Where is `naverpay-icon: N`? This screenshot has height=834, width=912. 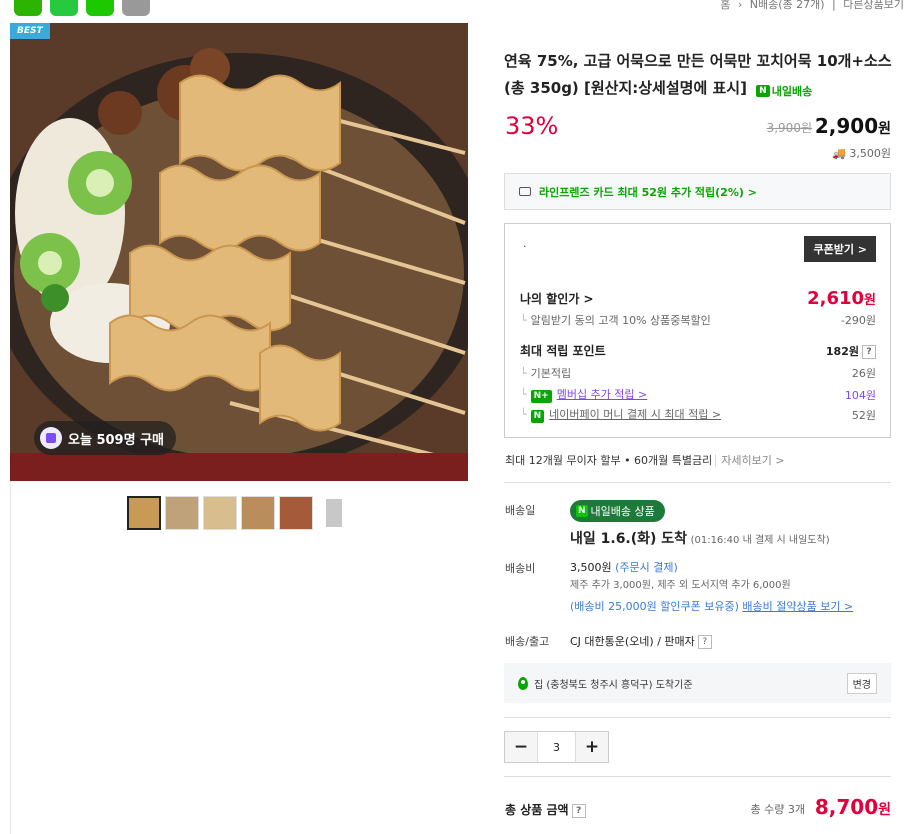
naverpay-icon: N is located at coordinates (537, 416).